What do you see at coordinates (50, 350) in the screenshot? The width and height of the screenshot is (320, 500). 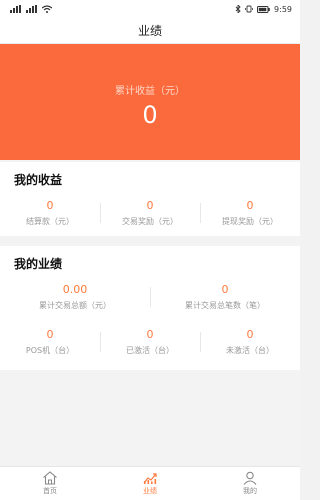 I see `pos-machines-label: POS机（台）` at bounding box center [50, 350].